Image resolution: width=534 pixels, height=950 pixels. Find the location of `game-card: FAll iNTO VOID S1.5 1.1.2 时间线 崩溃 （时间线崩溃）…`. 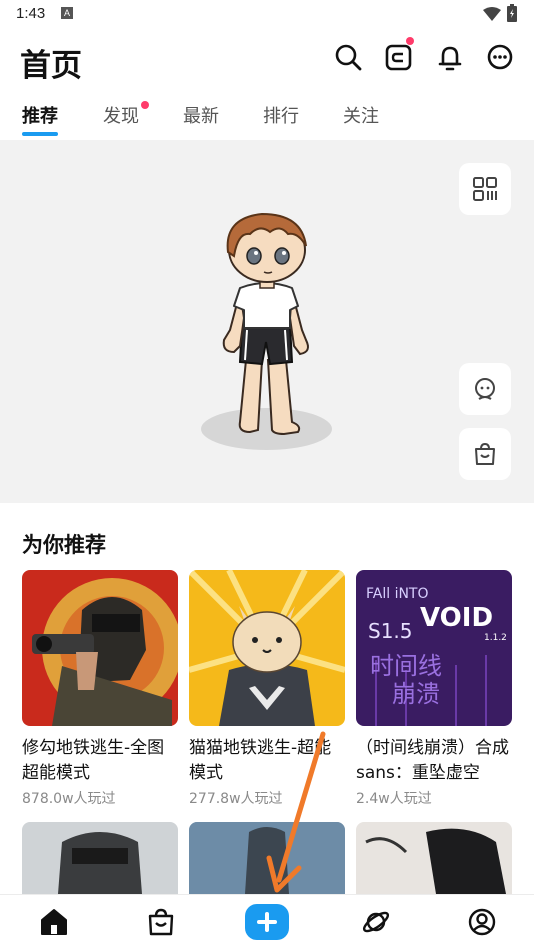

game-card: FAll iNTO VOID S1.5 1.1.2 时间线 崩溃 （时间线崩溃）… is located at coordinates (434, 689).